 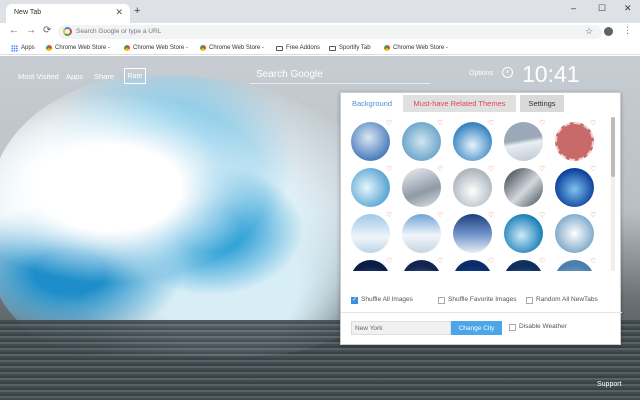 What do you see at coordinates (481, 73) in the screenshot?
I see `options-link: Options` at bounding box center [481, 73].